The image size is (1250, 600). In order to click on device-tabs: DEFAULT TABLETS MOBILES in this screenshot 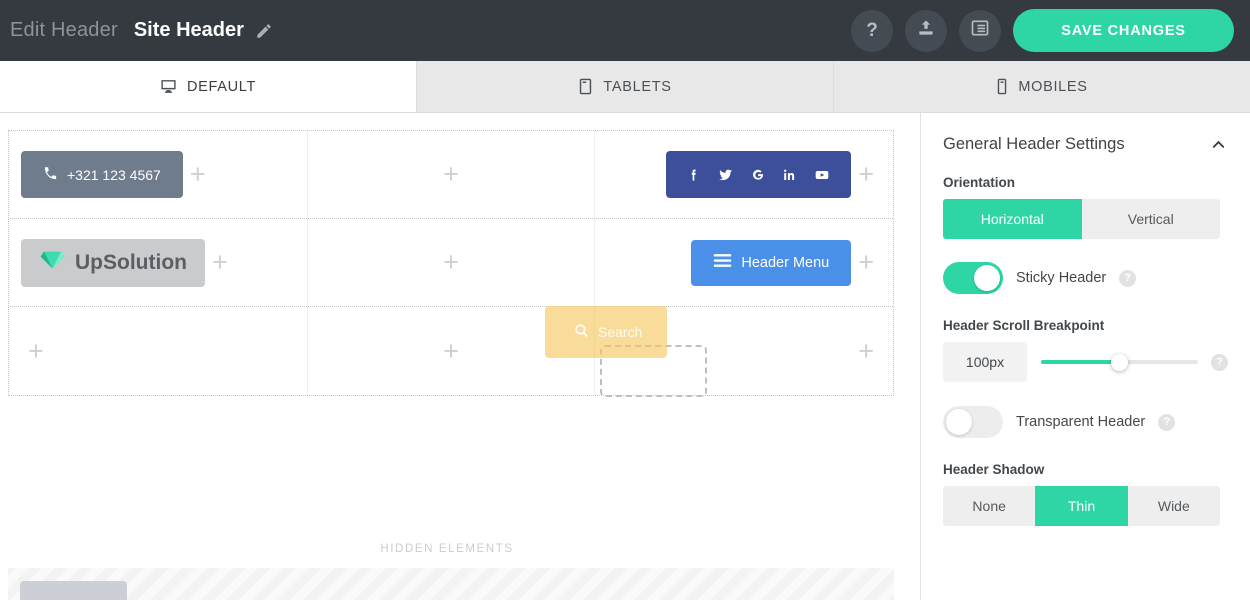, I will do `click(625, 87)`.